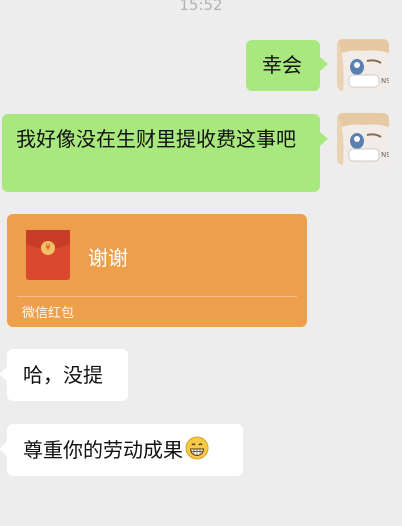 The width and height of the screenshot is (402, 526). I want to click on message-bubble-incoming: 尊重你的劳动成果, so click(121, 450).